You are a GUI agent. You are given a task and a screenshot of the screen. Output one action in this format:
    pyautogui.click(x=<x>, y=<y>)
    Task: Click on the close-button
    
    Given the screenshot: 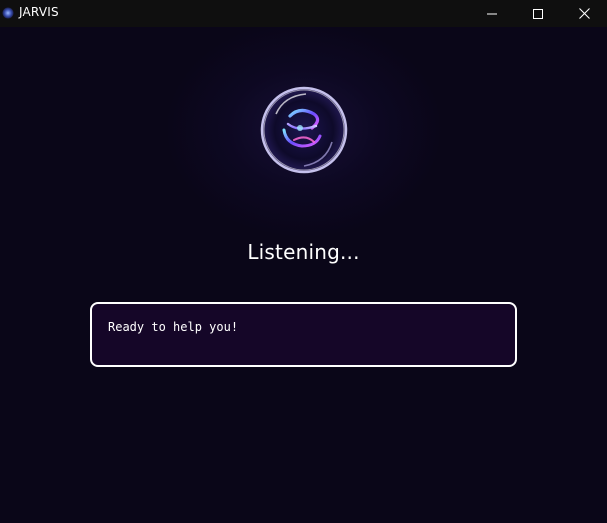 What is the action you would take?
    pyautogui.click(x=584, y=13)
    